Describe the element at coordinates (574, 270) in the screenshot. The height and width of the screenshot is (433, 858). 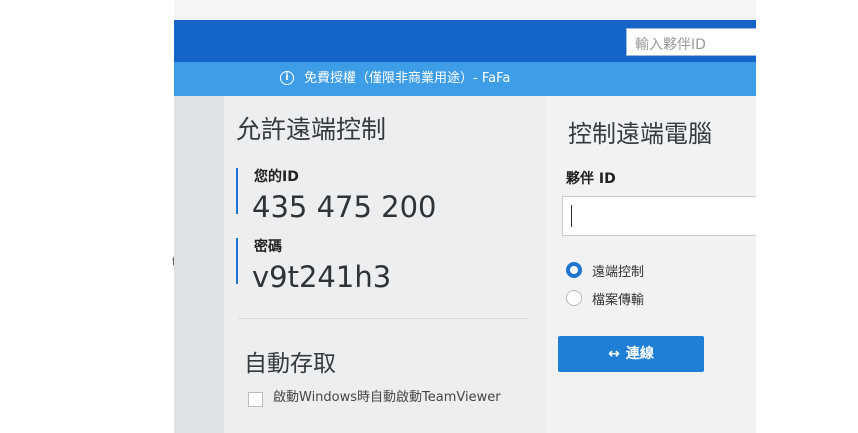
I see `remote-control-radio` at that location.